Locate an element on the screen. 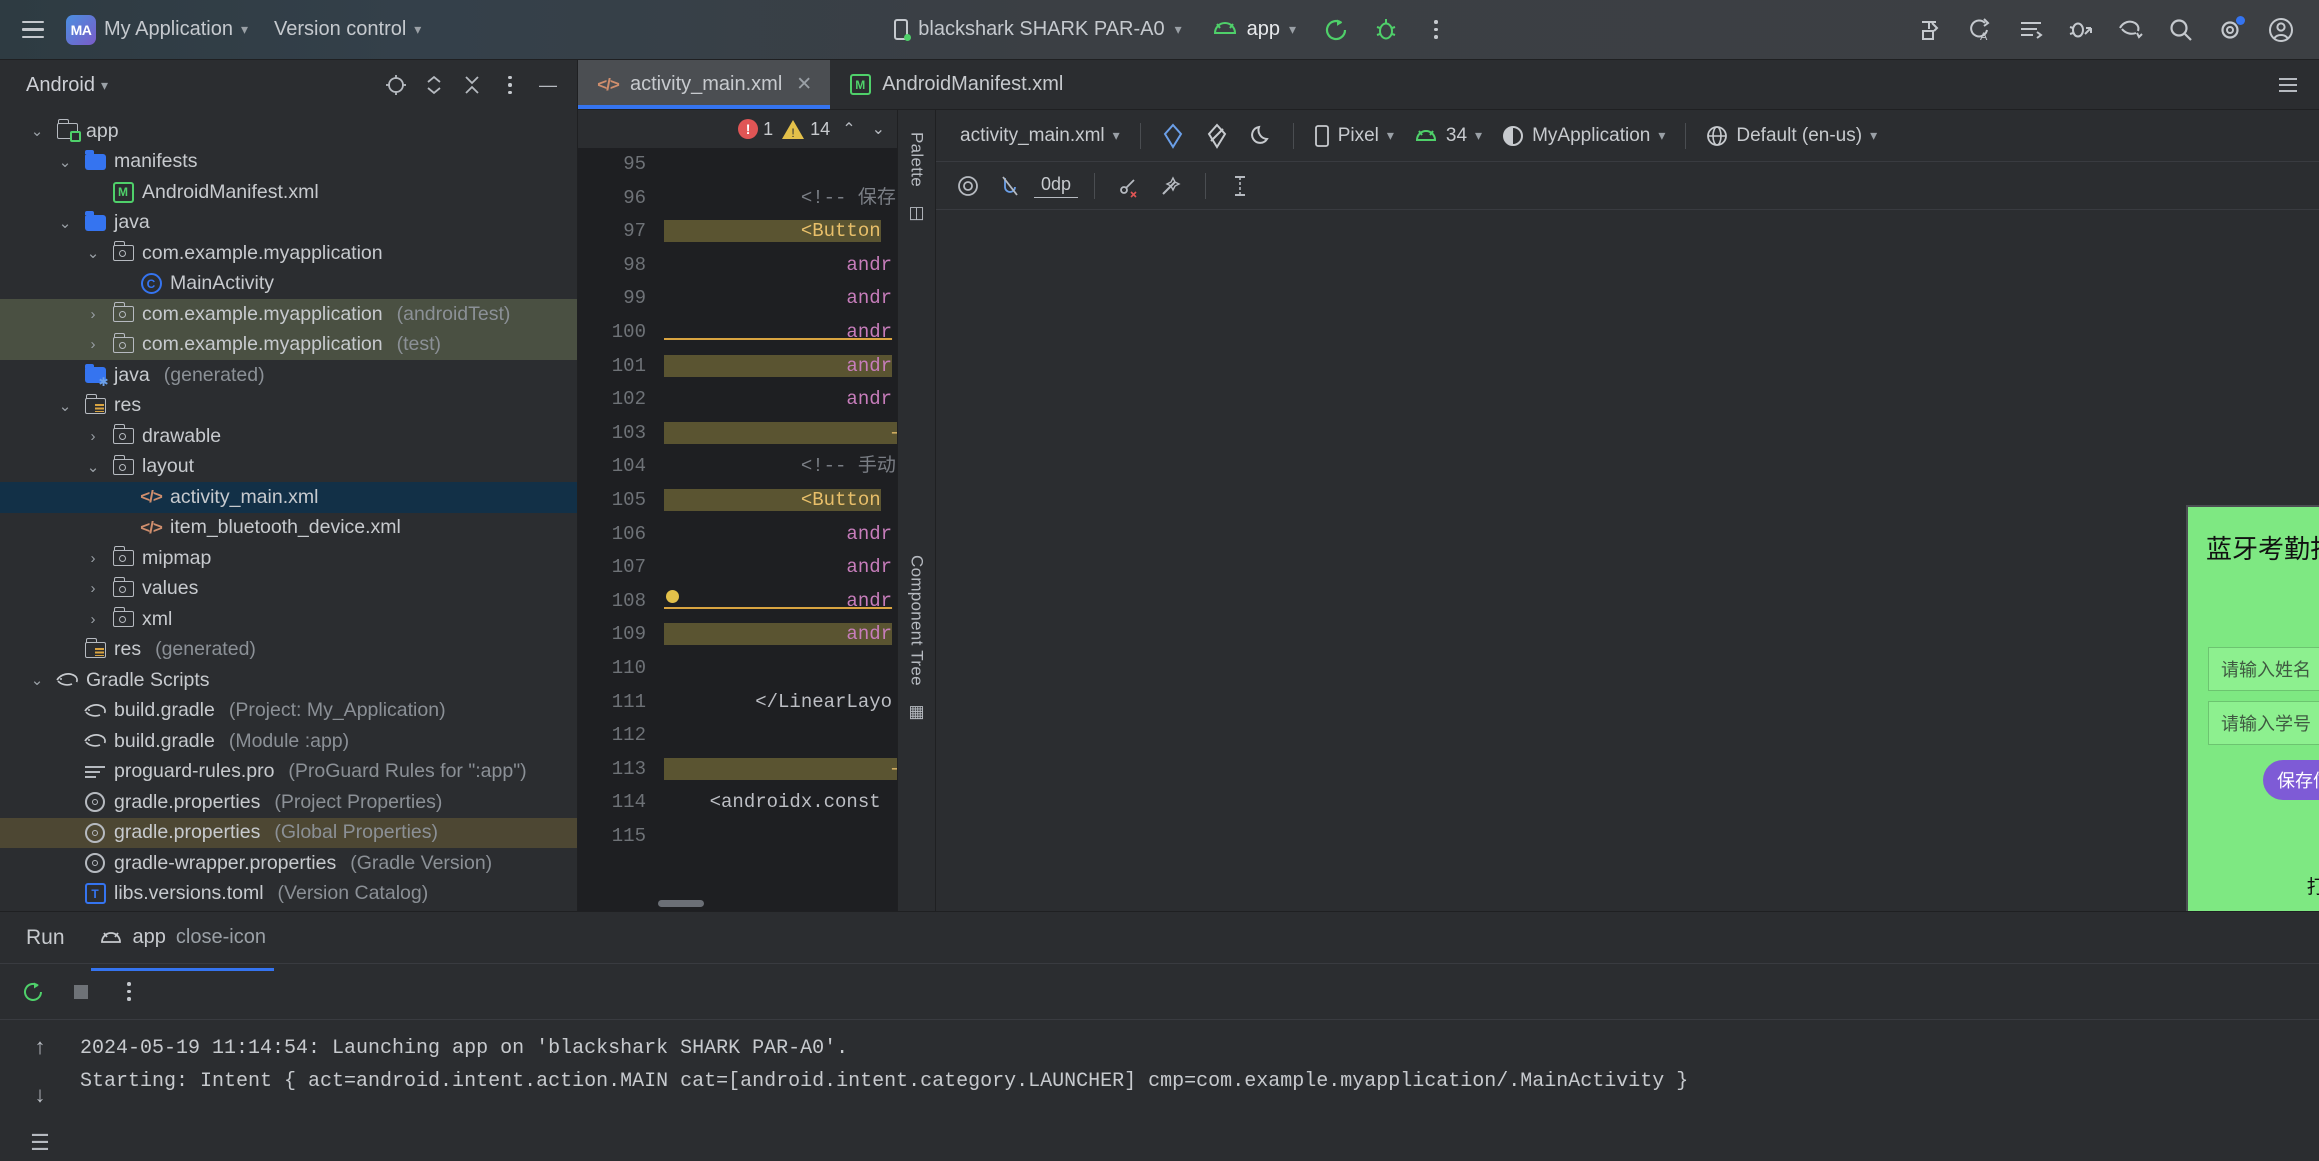  clear-constraints-icon is located at coordinates (1129, 186).